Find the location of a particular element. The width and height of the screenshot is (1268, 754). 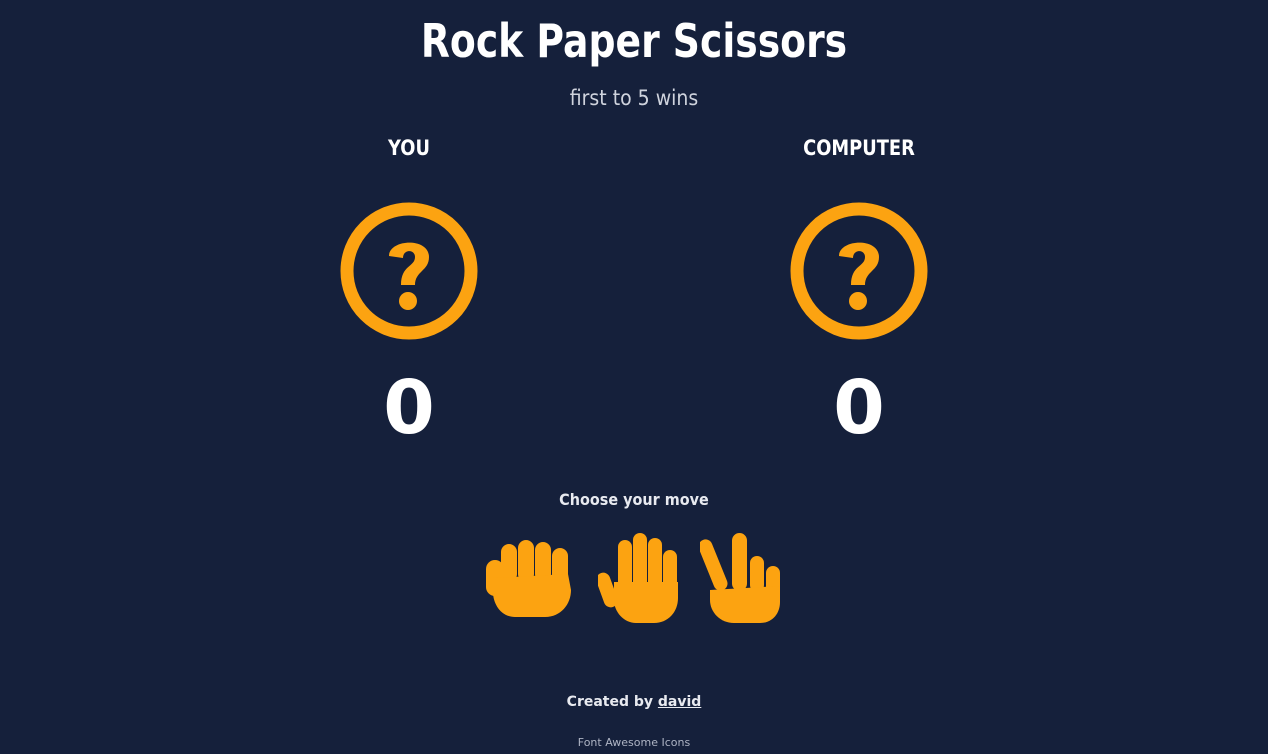

computer-score: 0 is located at coordinates (859, 408).